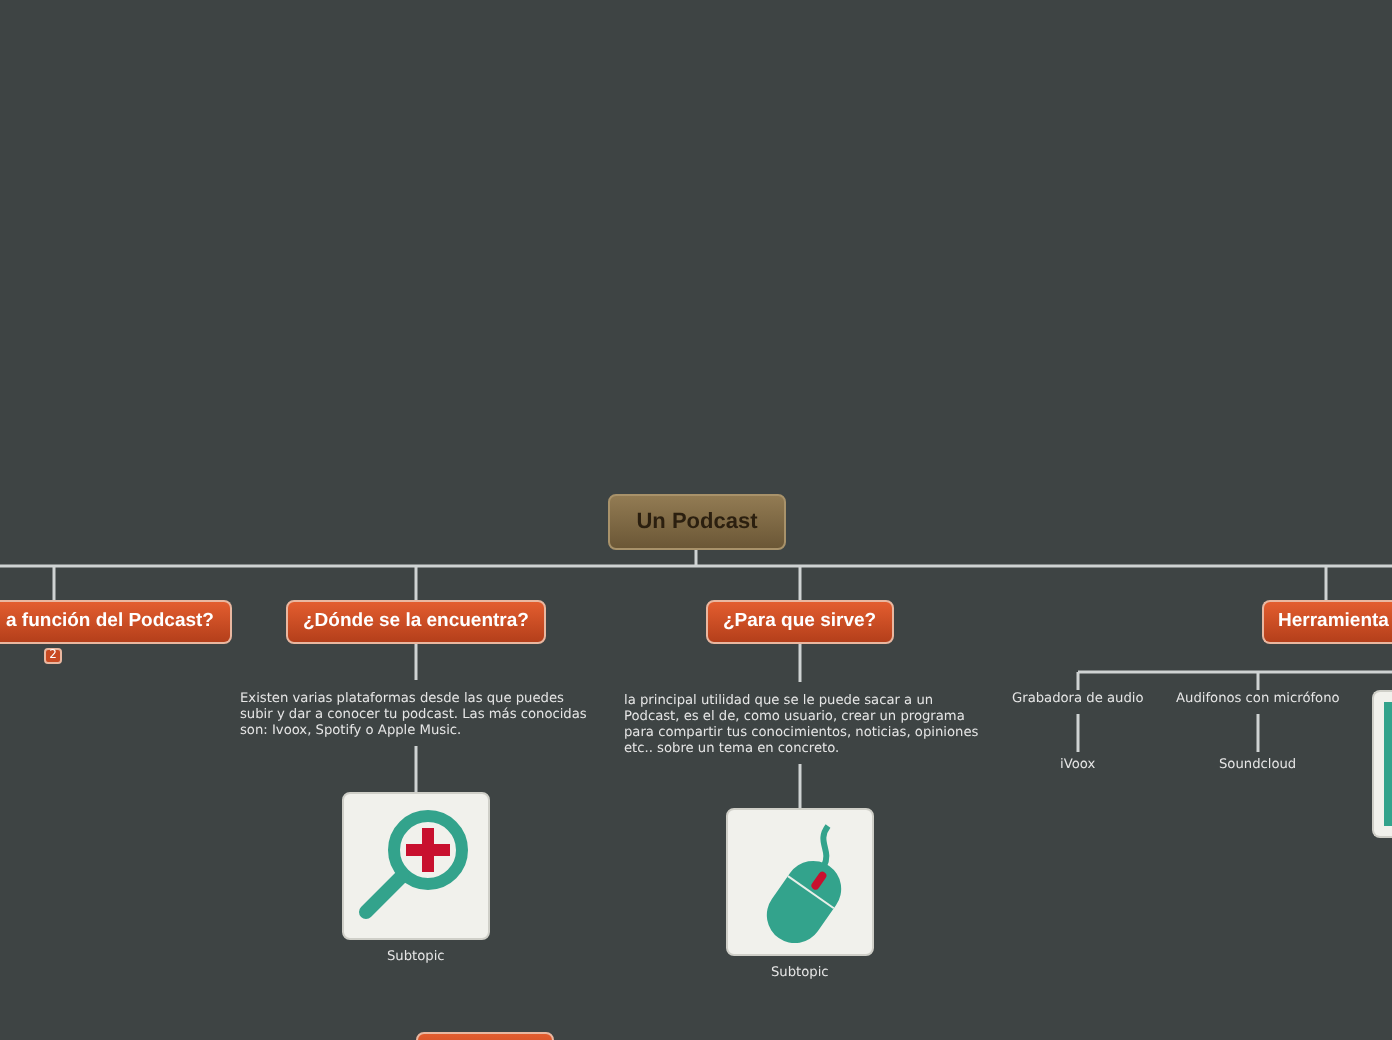  I want to click on topic-node: ¿Dónde se la encuentra?, so click(416, 622).